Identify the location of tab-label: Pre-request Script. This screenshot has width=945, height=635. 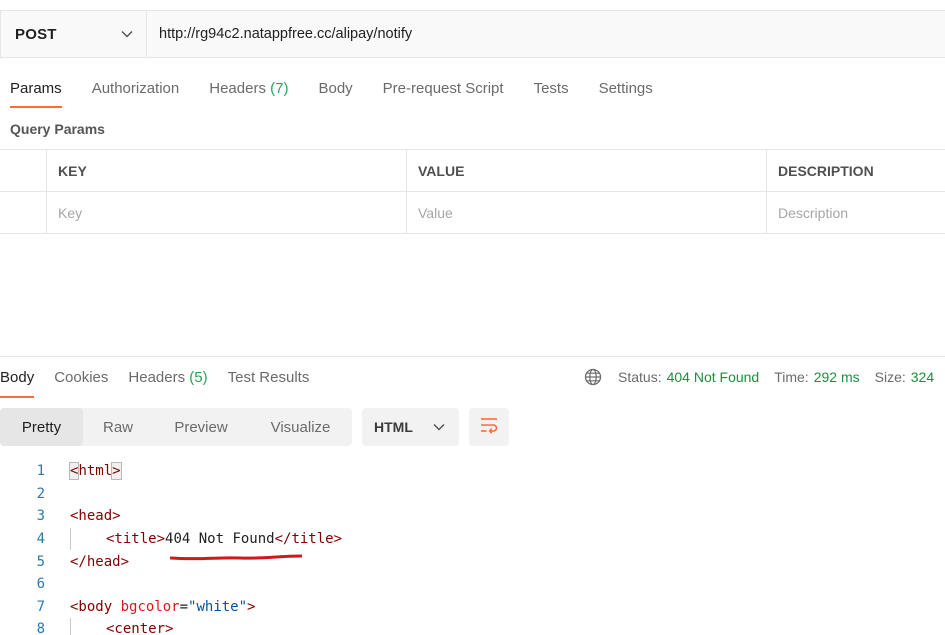
(443, 88).